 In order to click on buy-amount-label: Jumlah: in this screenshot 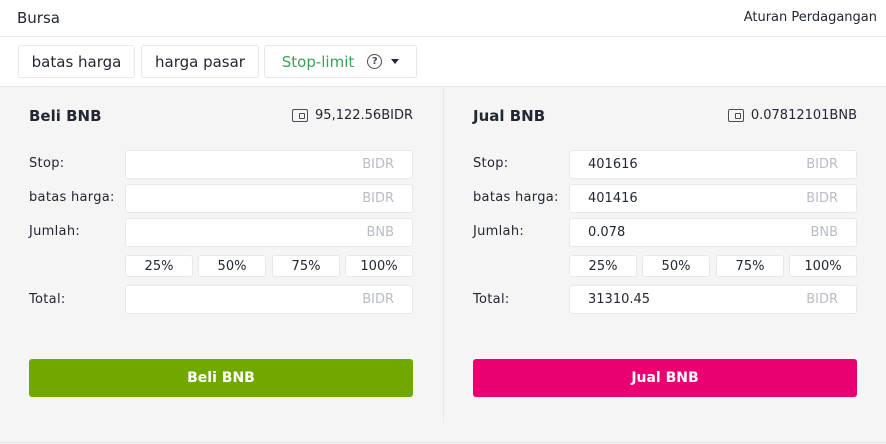, I will do `click(55, 231)`.